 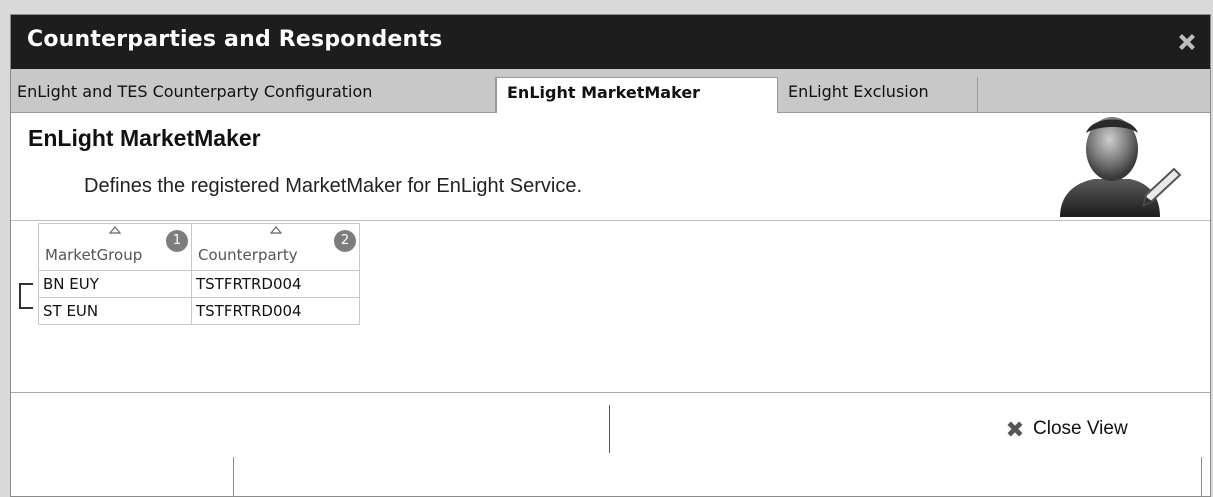 I want to click on column-header-marketgroup: 1 MarketGroup, so click(x=115, y=247).